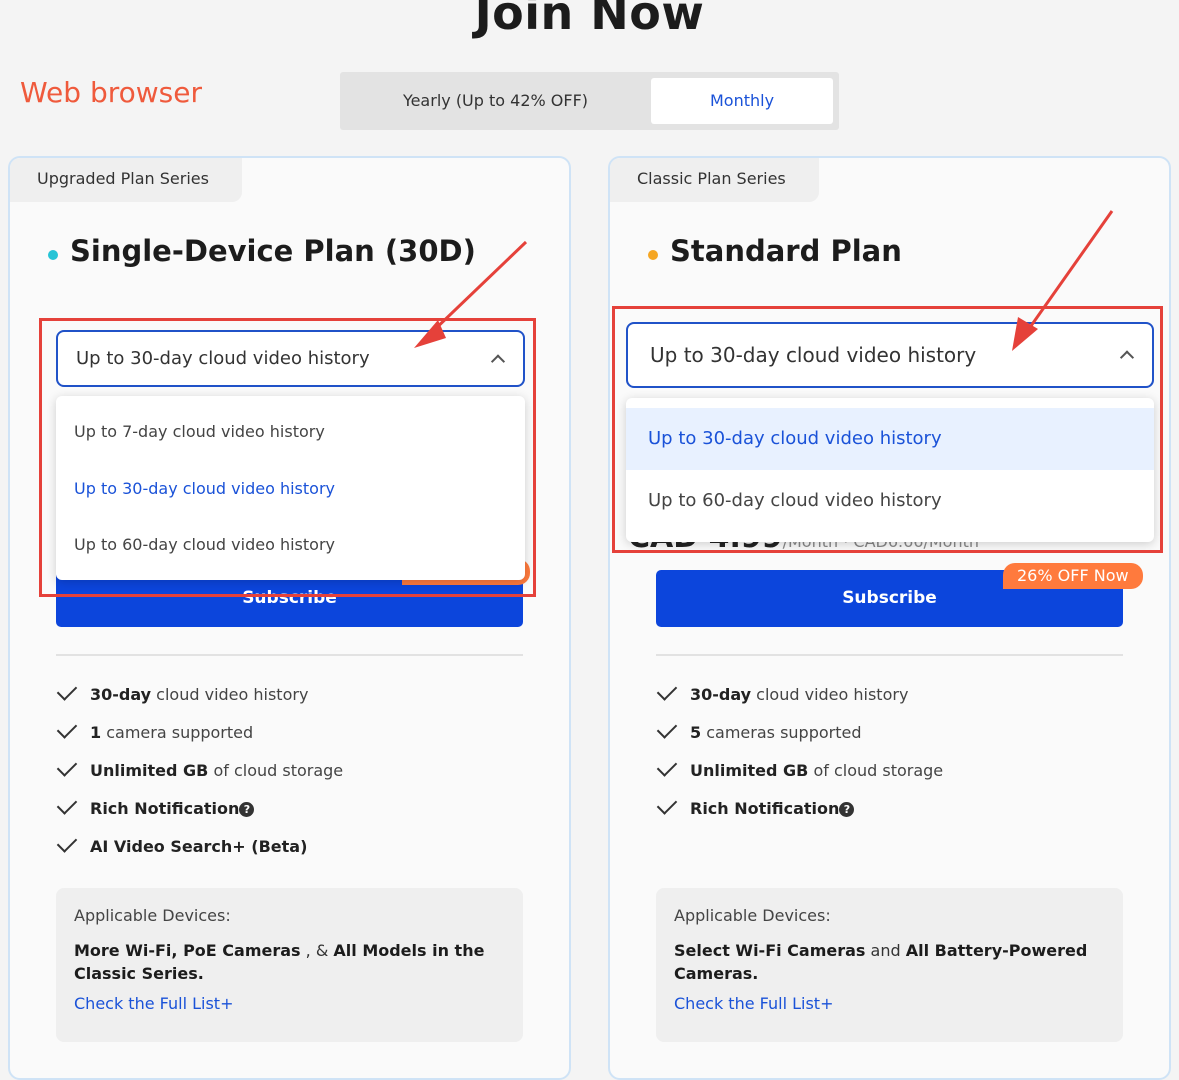  What do you see at coordinates (290, 425) in the screenshot?
I see `history-option: Up to 7-day cloud video history` at bounding box center [290, 425].